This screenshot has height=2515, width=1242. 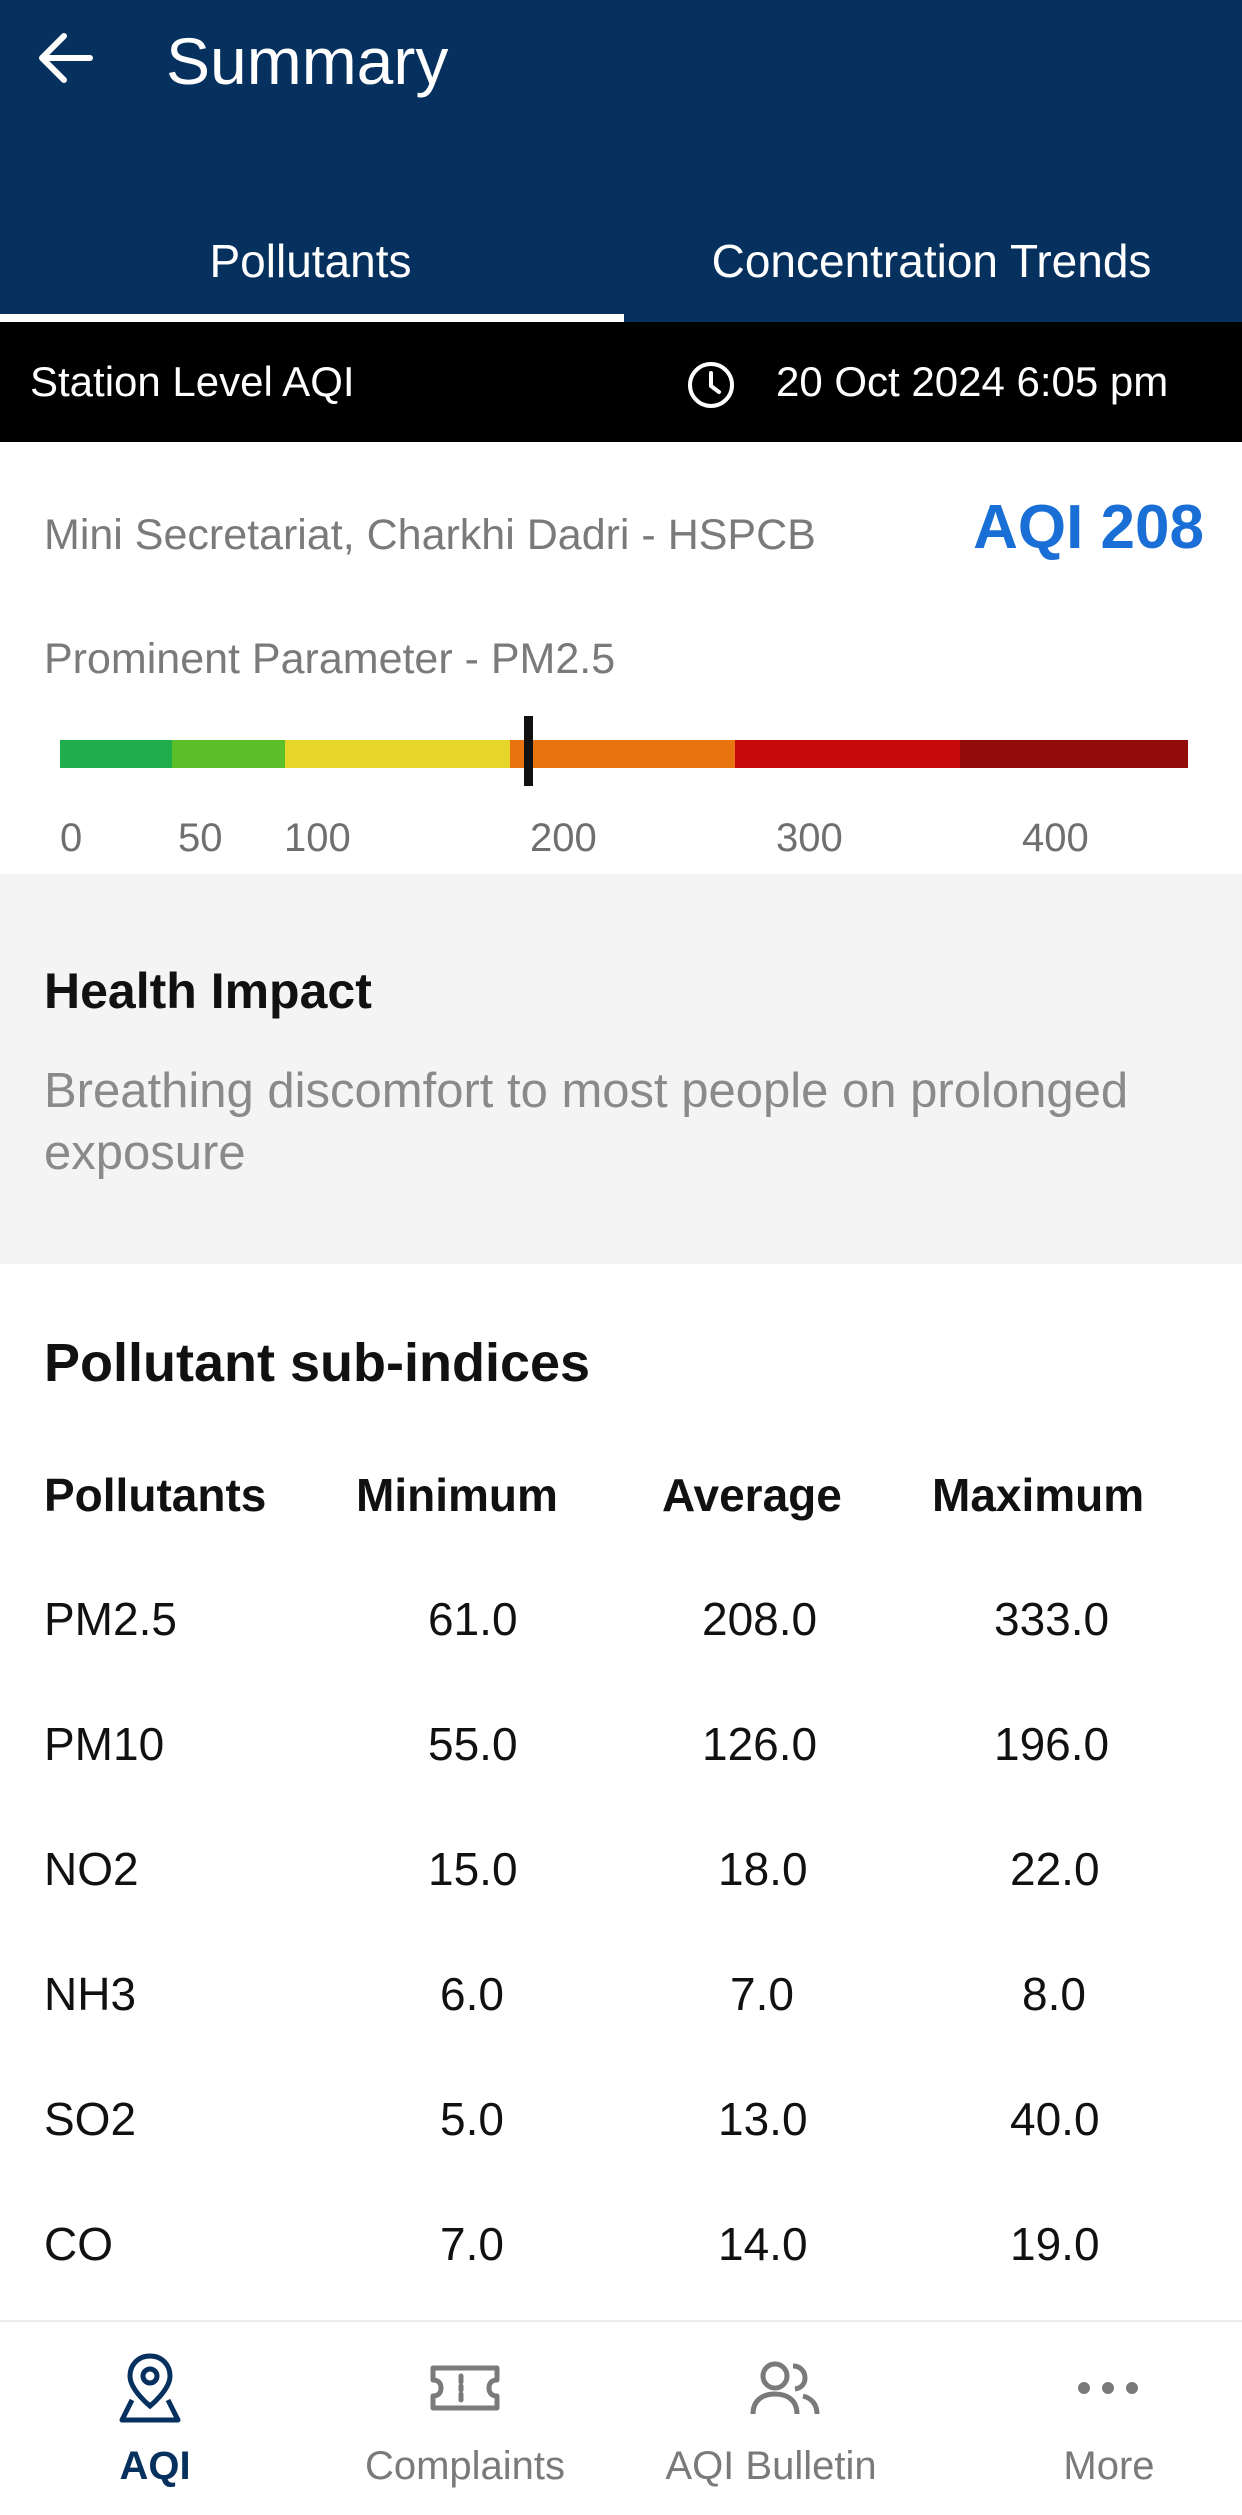 I want to click on pollutant-name: CO, so click(x=78, y=2244).